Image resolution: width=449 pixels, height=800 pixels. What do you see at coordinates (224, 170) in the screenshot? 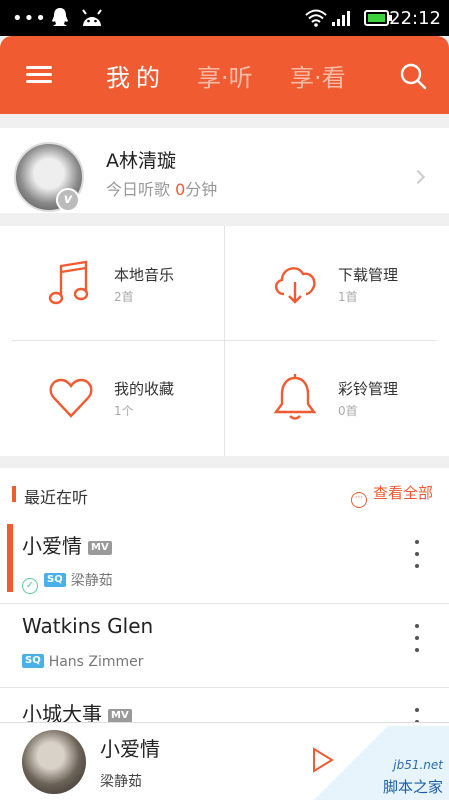
I see `profile-card: v A林清璇 今日听歌 0分钟` at bounding box center [224, 170].